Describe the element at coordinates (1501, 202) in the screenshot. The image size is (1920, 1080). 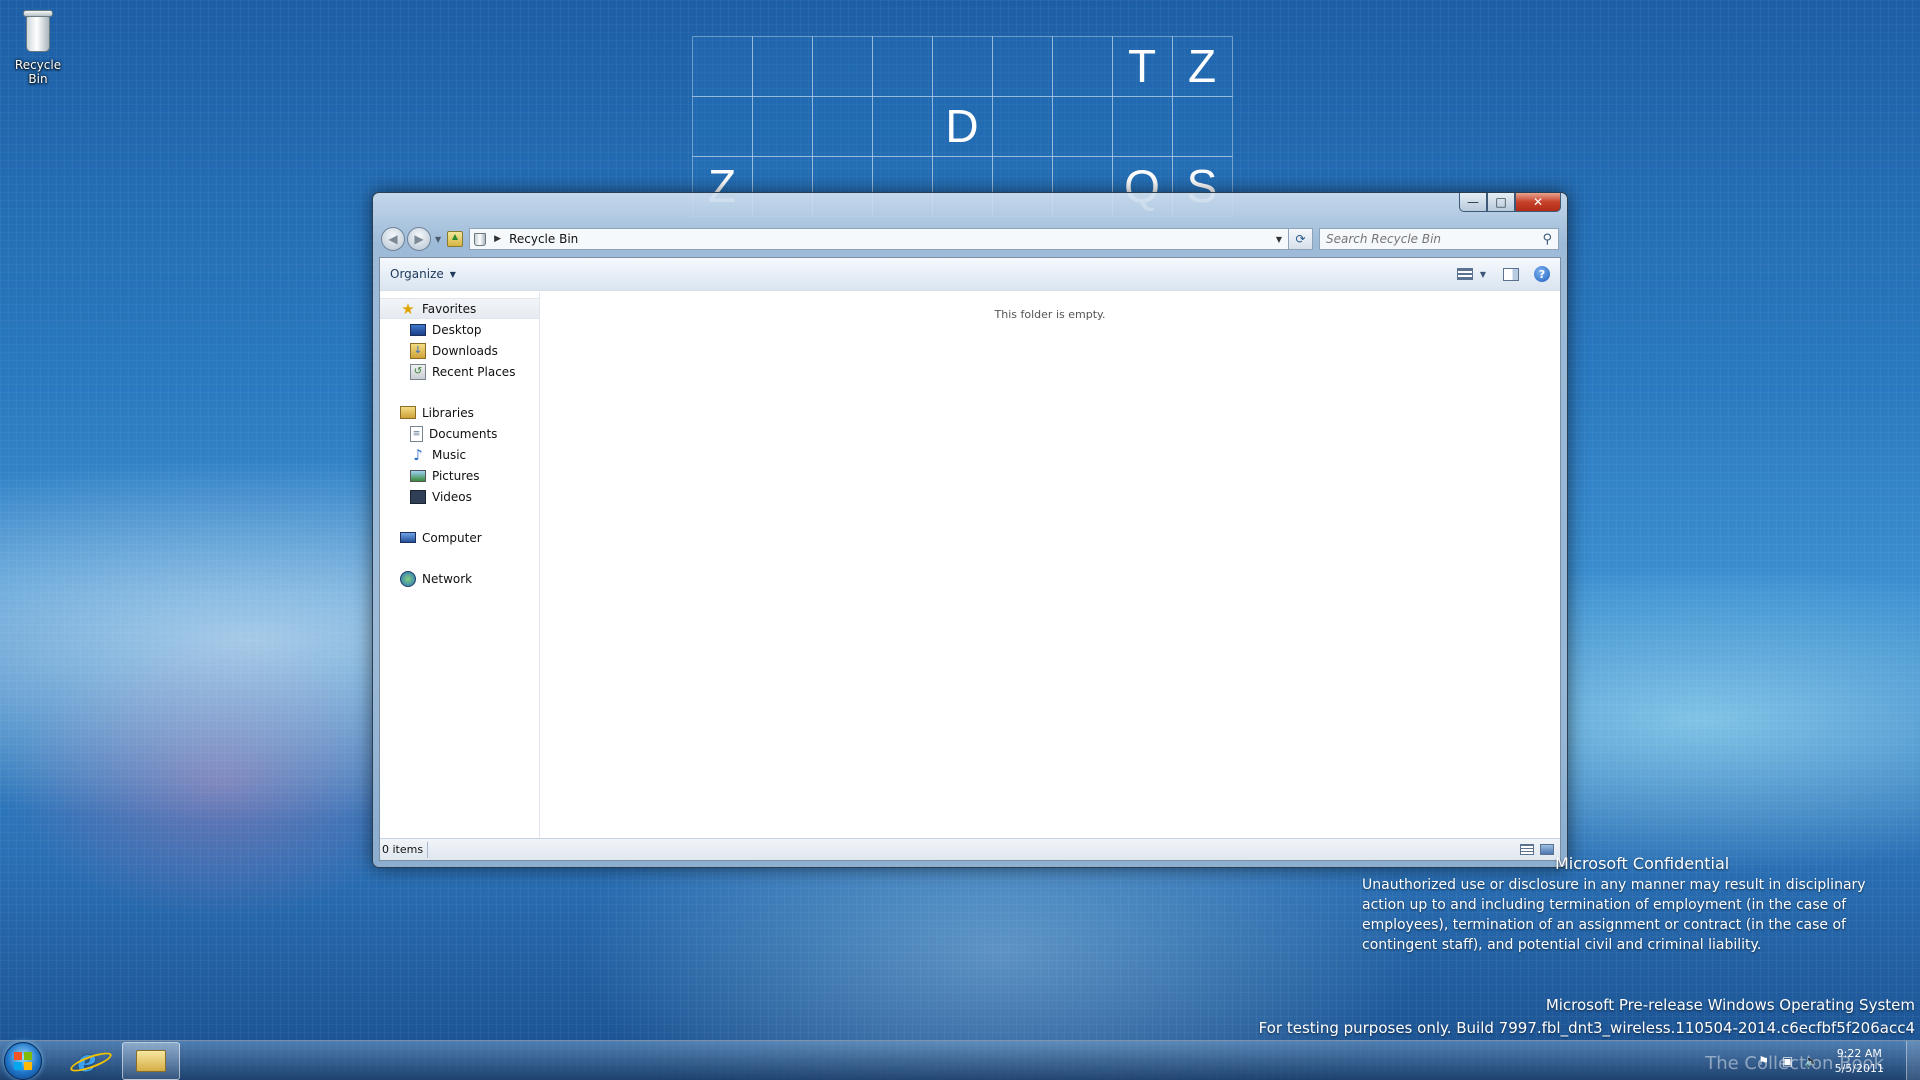
I see `maximize-button: □` at that location.